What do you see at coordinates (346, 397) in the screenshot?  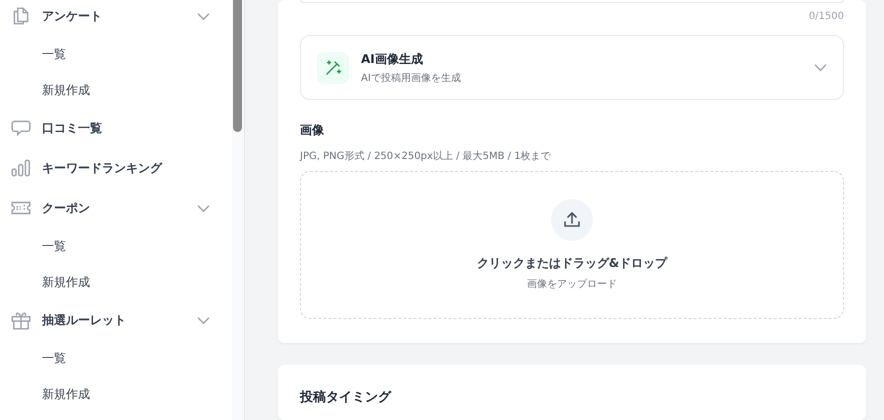 I see `section-title: 投稿タイミング` at bounding box center [346, 397].